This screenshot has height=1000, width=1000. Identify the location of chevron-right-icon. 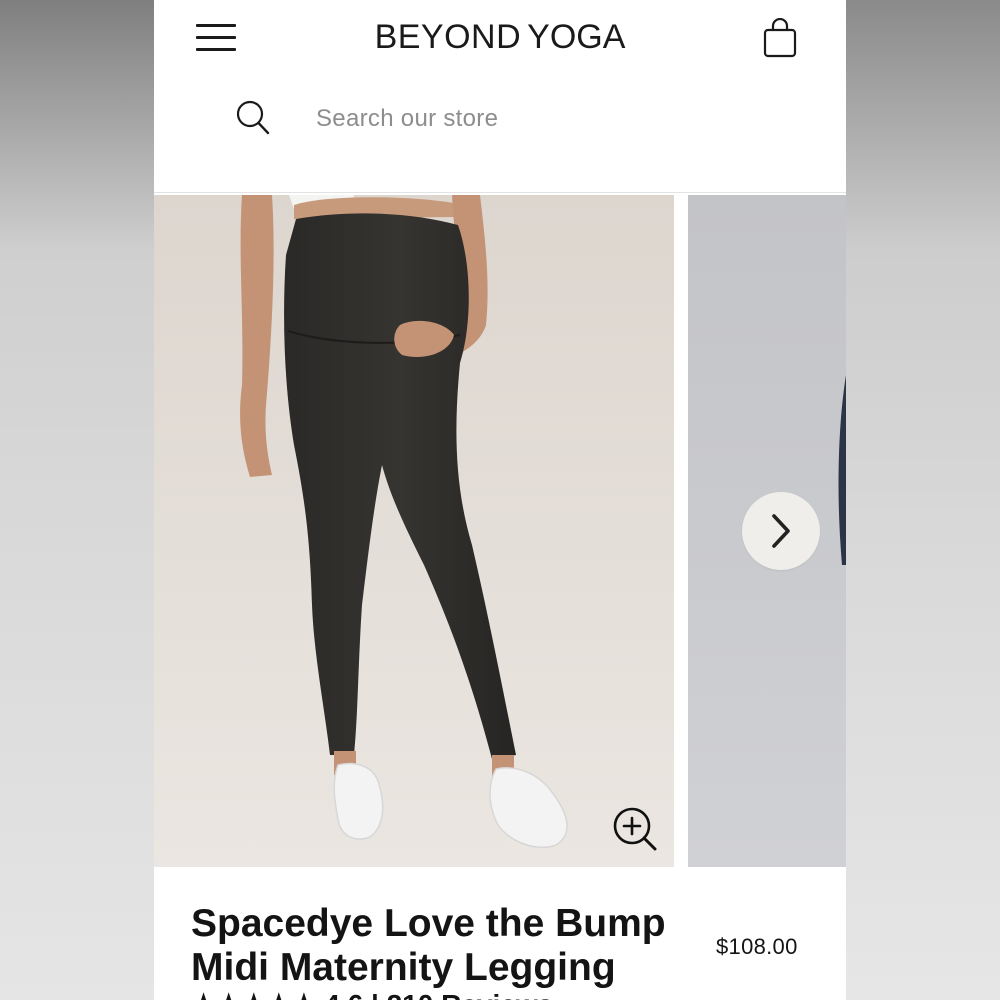
(781, 531).